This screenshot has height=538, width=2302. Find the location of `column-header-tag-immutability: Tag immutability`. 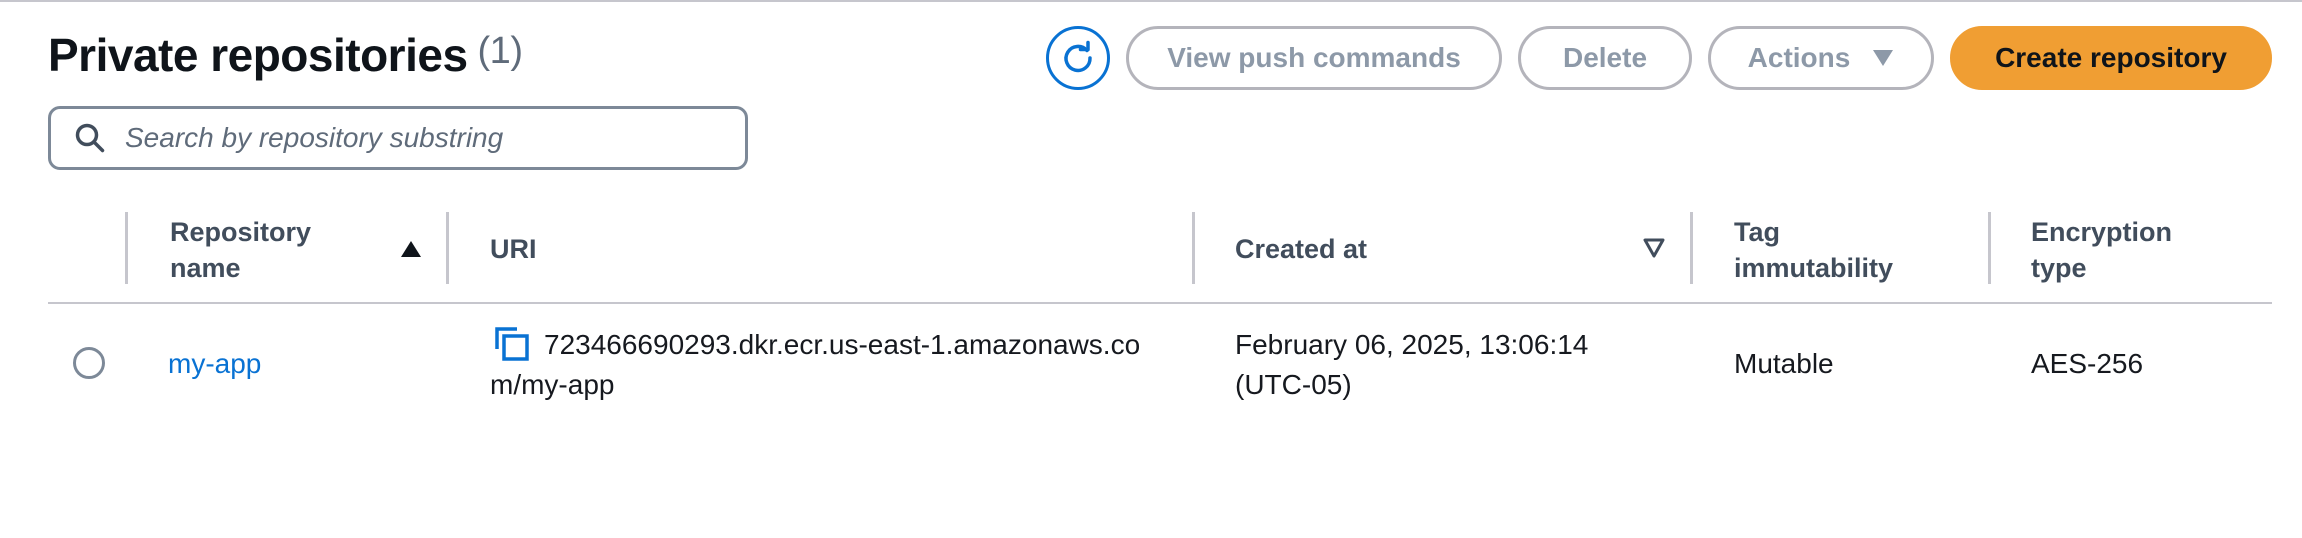

column-header-tag-immutability: Tag immutability is located at coordinates (1824, 250).